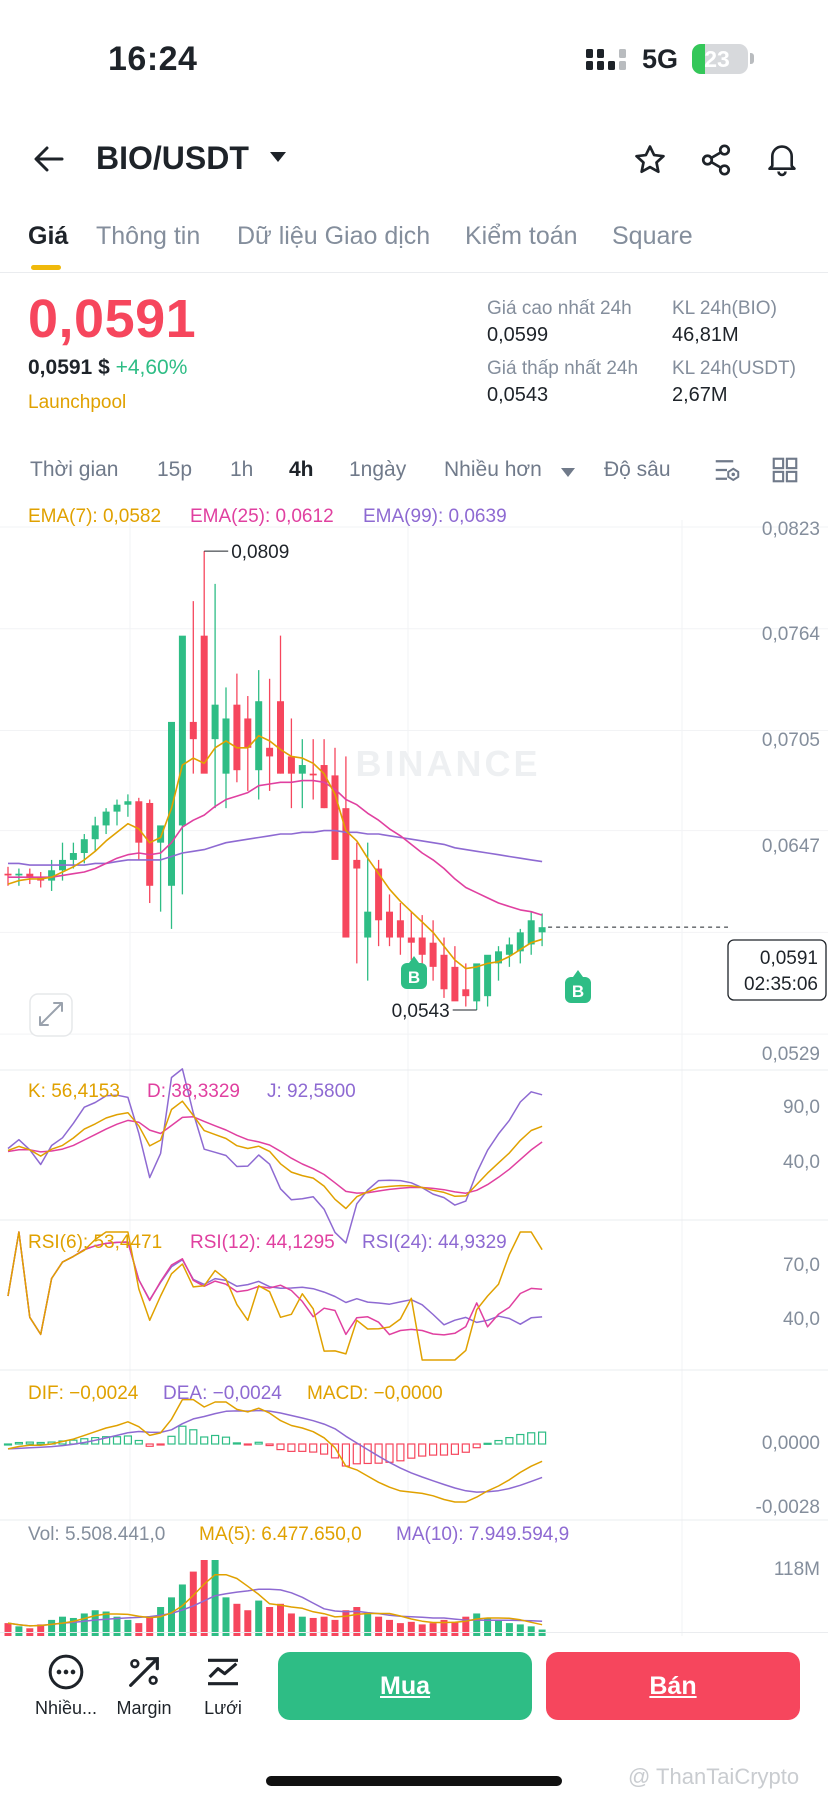  Describe the element at coordinates (801, 1162) in the screenshot. I see `kdj-tick: 40,0` at that location.